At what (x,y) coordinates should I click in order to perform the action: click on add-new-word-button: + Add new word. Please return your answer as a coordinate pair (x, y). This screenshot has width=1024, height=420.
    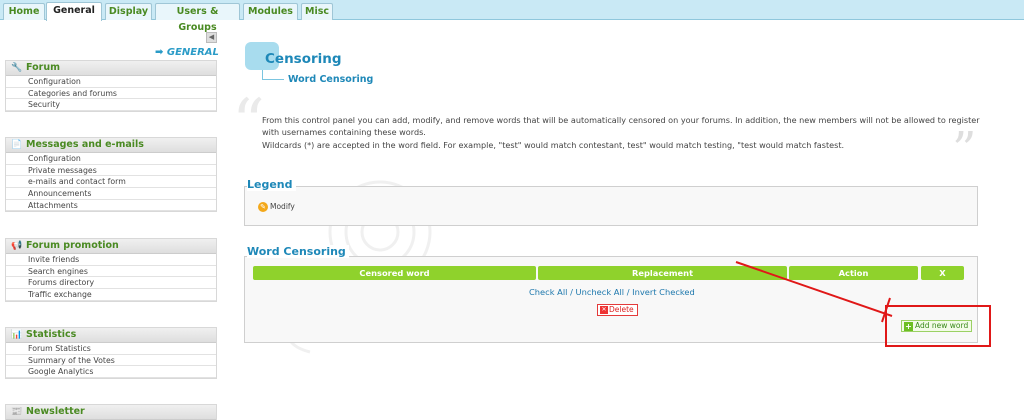
    Looking at the image, I should click on (937, 326).